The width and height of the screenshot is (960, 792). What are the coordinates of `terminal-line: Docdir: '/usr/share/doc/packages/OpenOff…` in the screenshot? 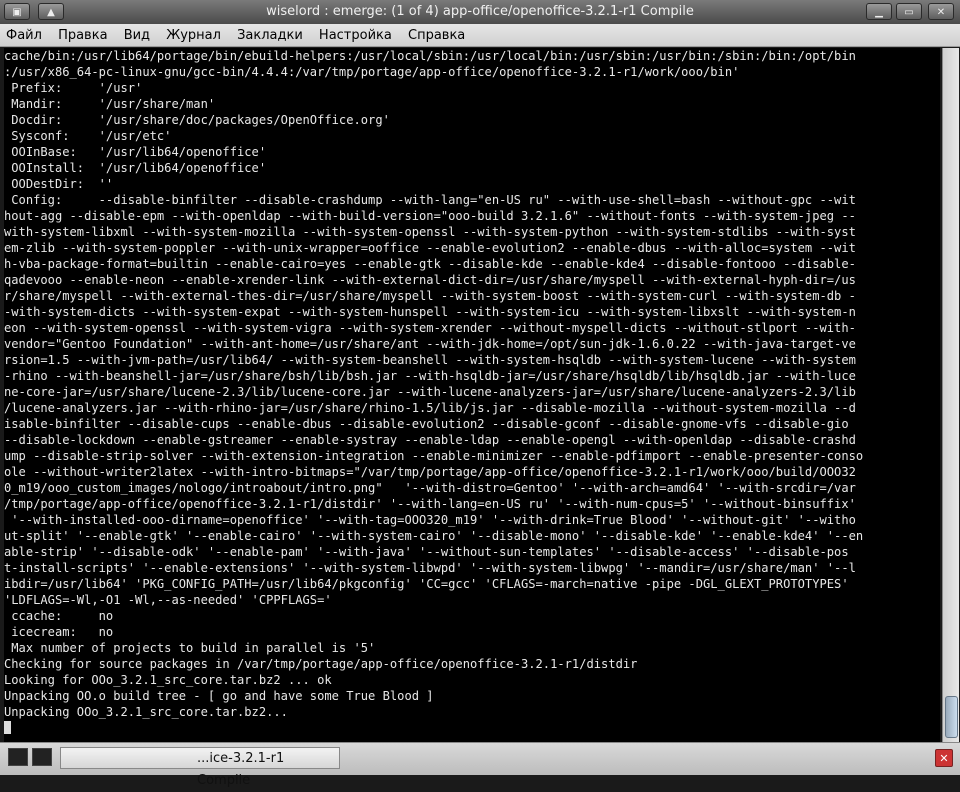 It's located at (197, 120).